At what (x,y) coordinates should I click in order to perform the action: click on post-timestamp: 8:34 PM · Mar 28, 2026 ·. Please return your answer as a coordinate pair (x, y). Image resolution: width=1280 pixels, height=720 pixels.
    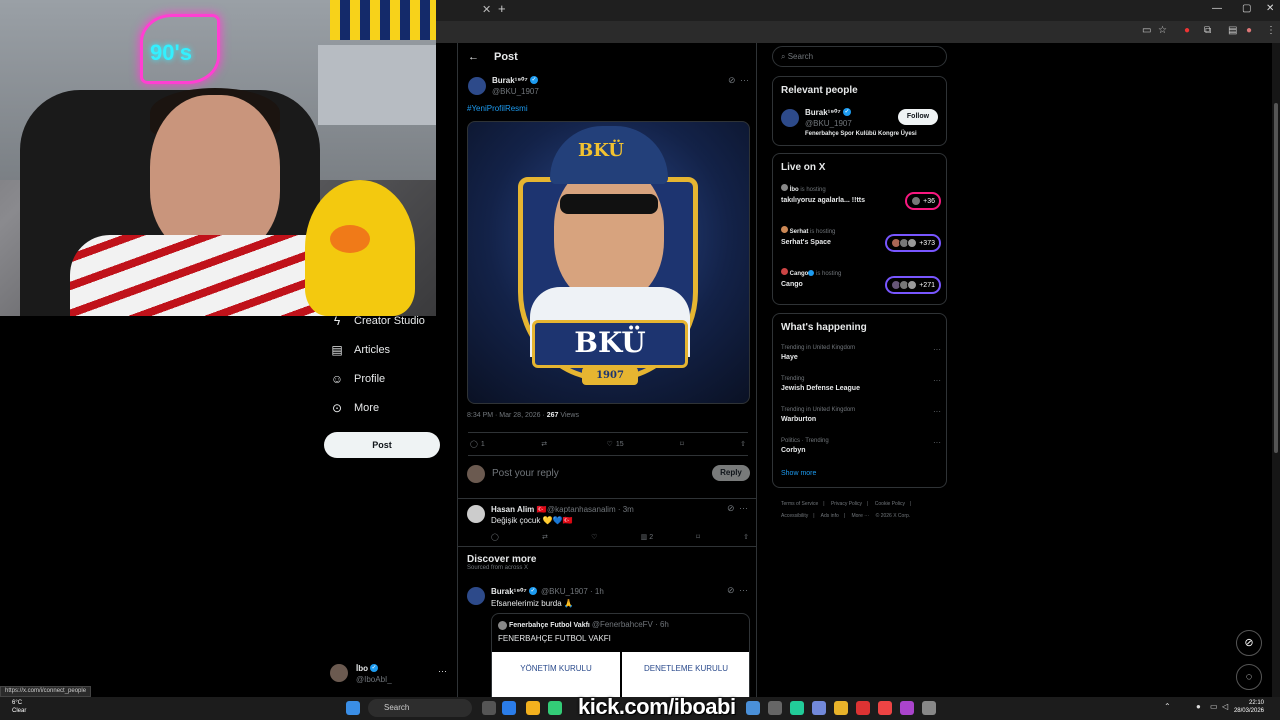
    Looking at the image, I should click on (507, 415).